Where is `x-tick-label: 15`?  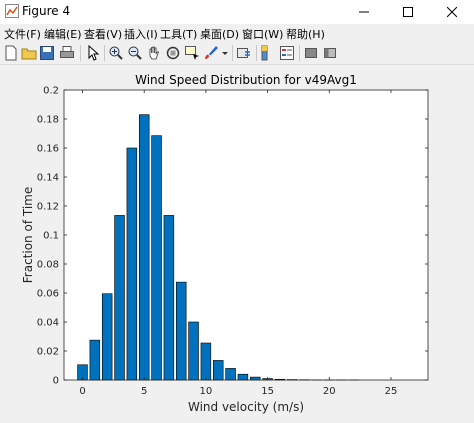 x-tick-label: 15 is located at coordinates (267, 391).